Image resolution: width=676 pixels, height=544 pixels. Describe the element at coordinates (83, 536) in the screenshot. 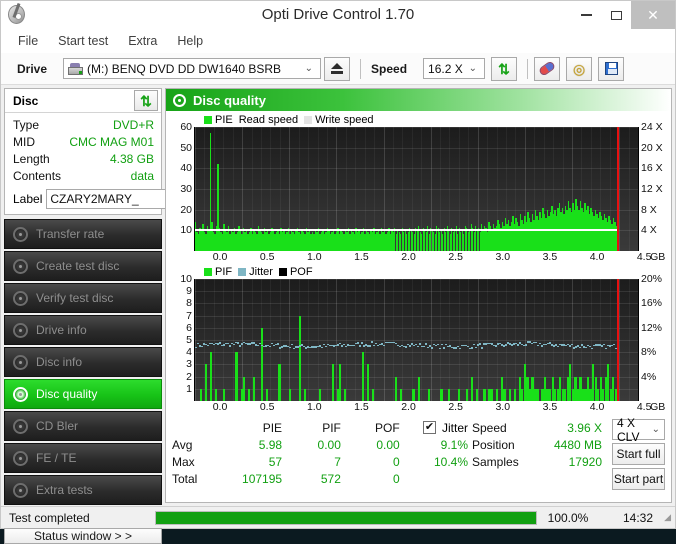

I see `status-window-button: Status window > >` at that location.